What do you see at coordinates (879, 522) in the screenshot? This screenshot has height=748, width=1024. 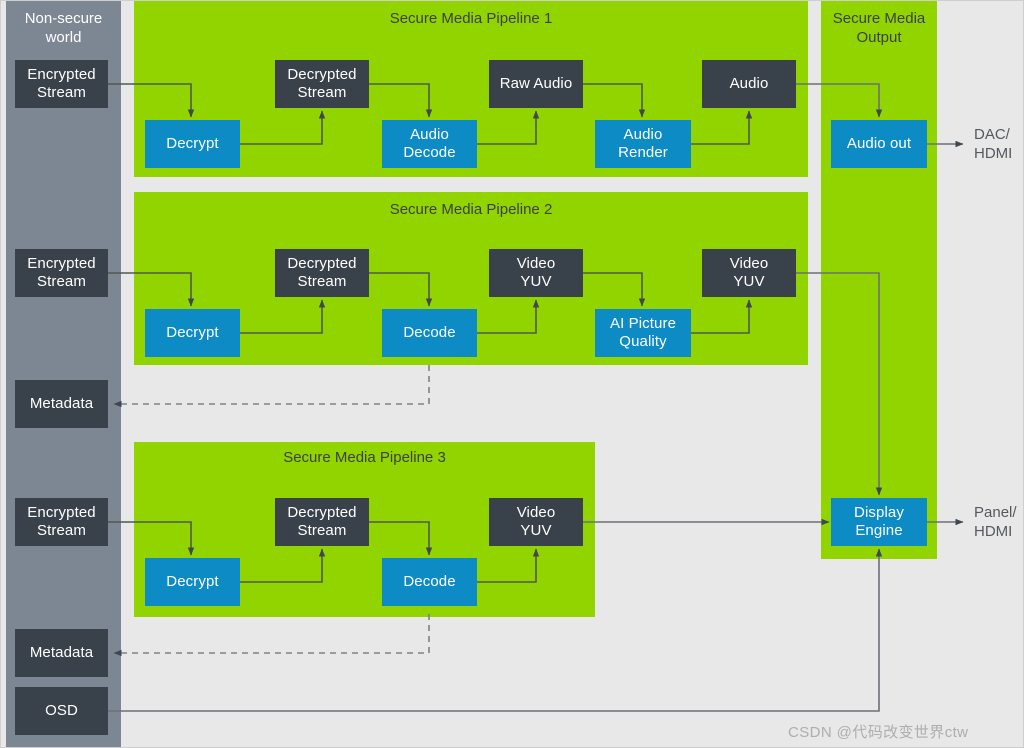 I see `display-engine-node: Display Engine` at bounding box center [879, 522].